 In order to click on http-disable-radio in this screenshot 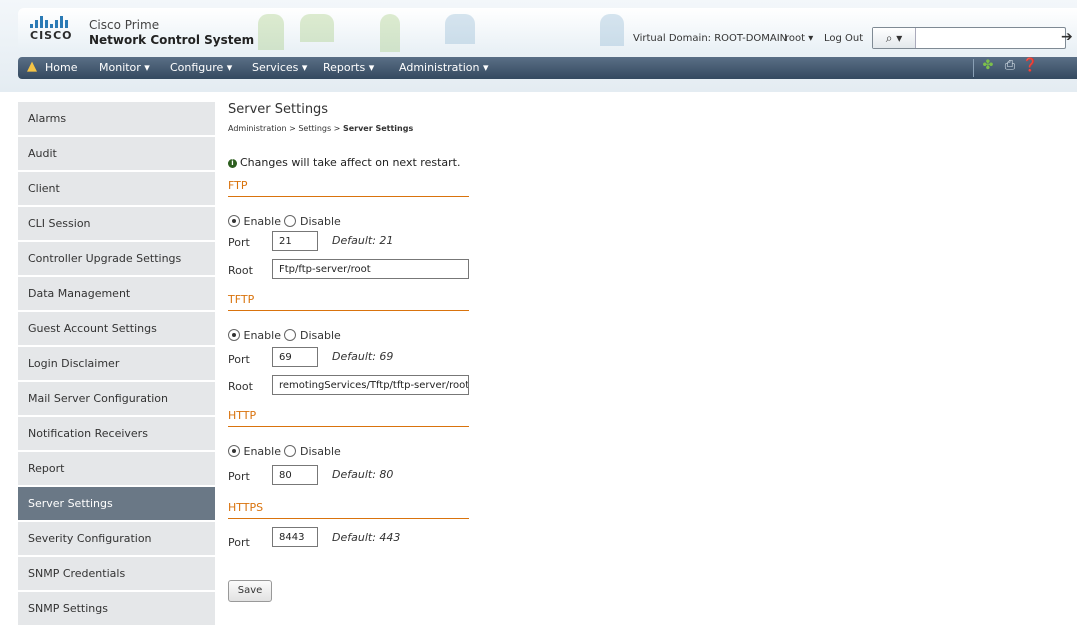, I will do `click(290, 451)`.